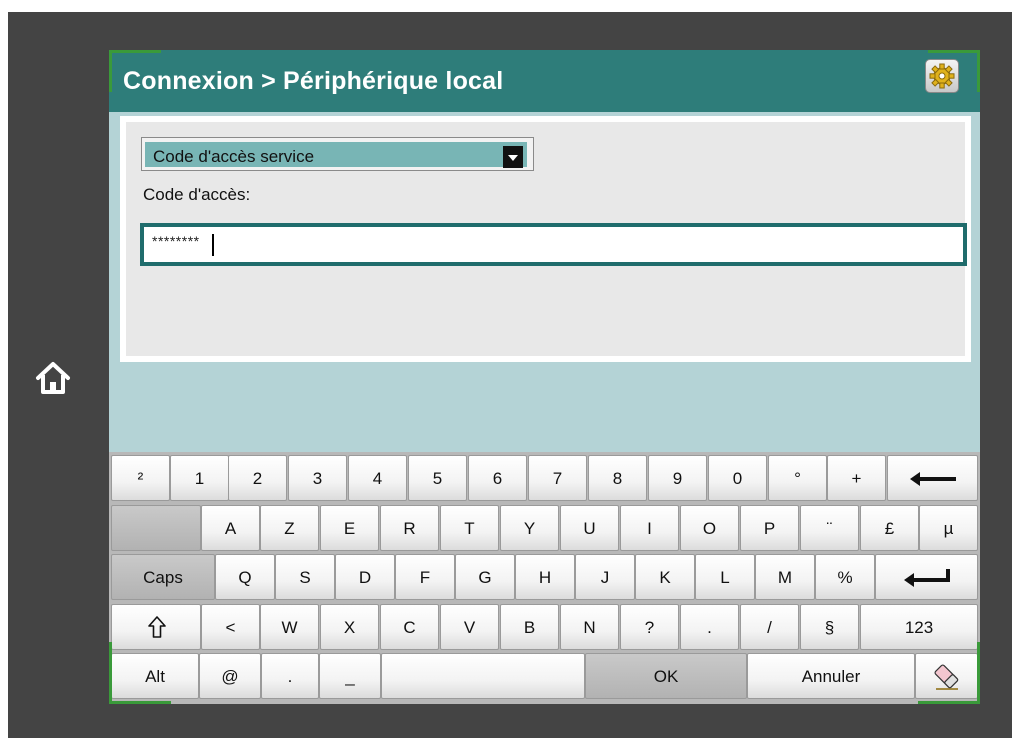 This screenshot has height=745, width=1020. I want to click on key-3: 3, so click(317, 478).